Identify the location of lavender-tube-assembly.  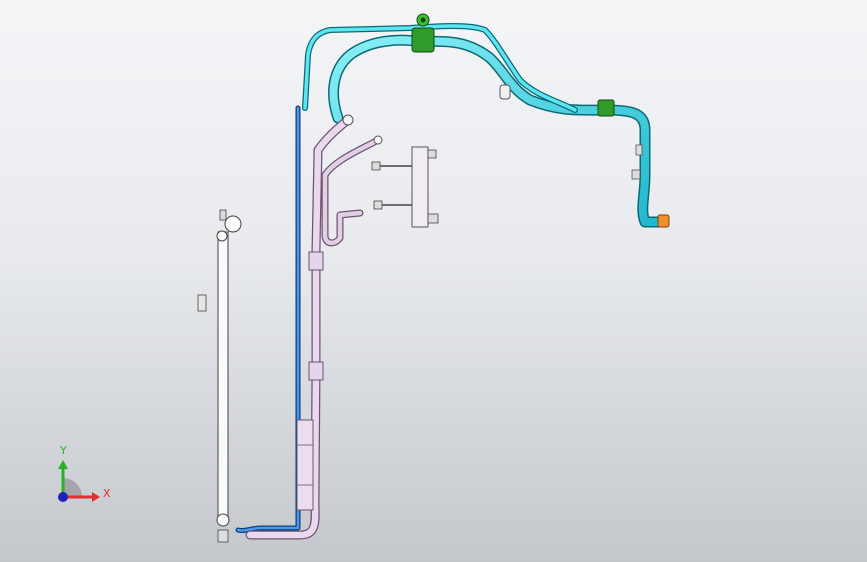
(314, 327).